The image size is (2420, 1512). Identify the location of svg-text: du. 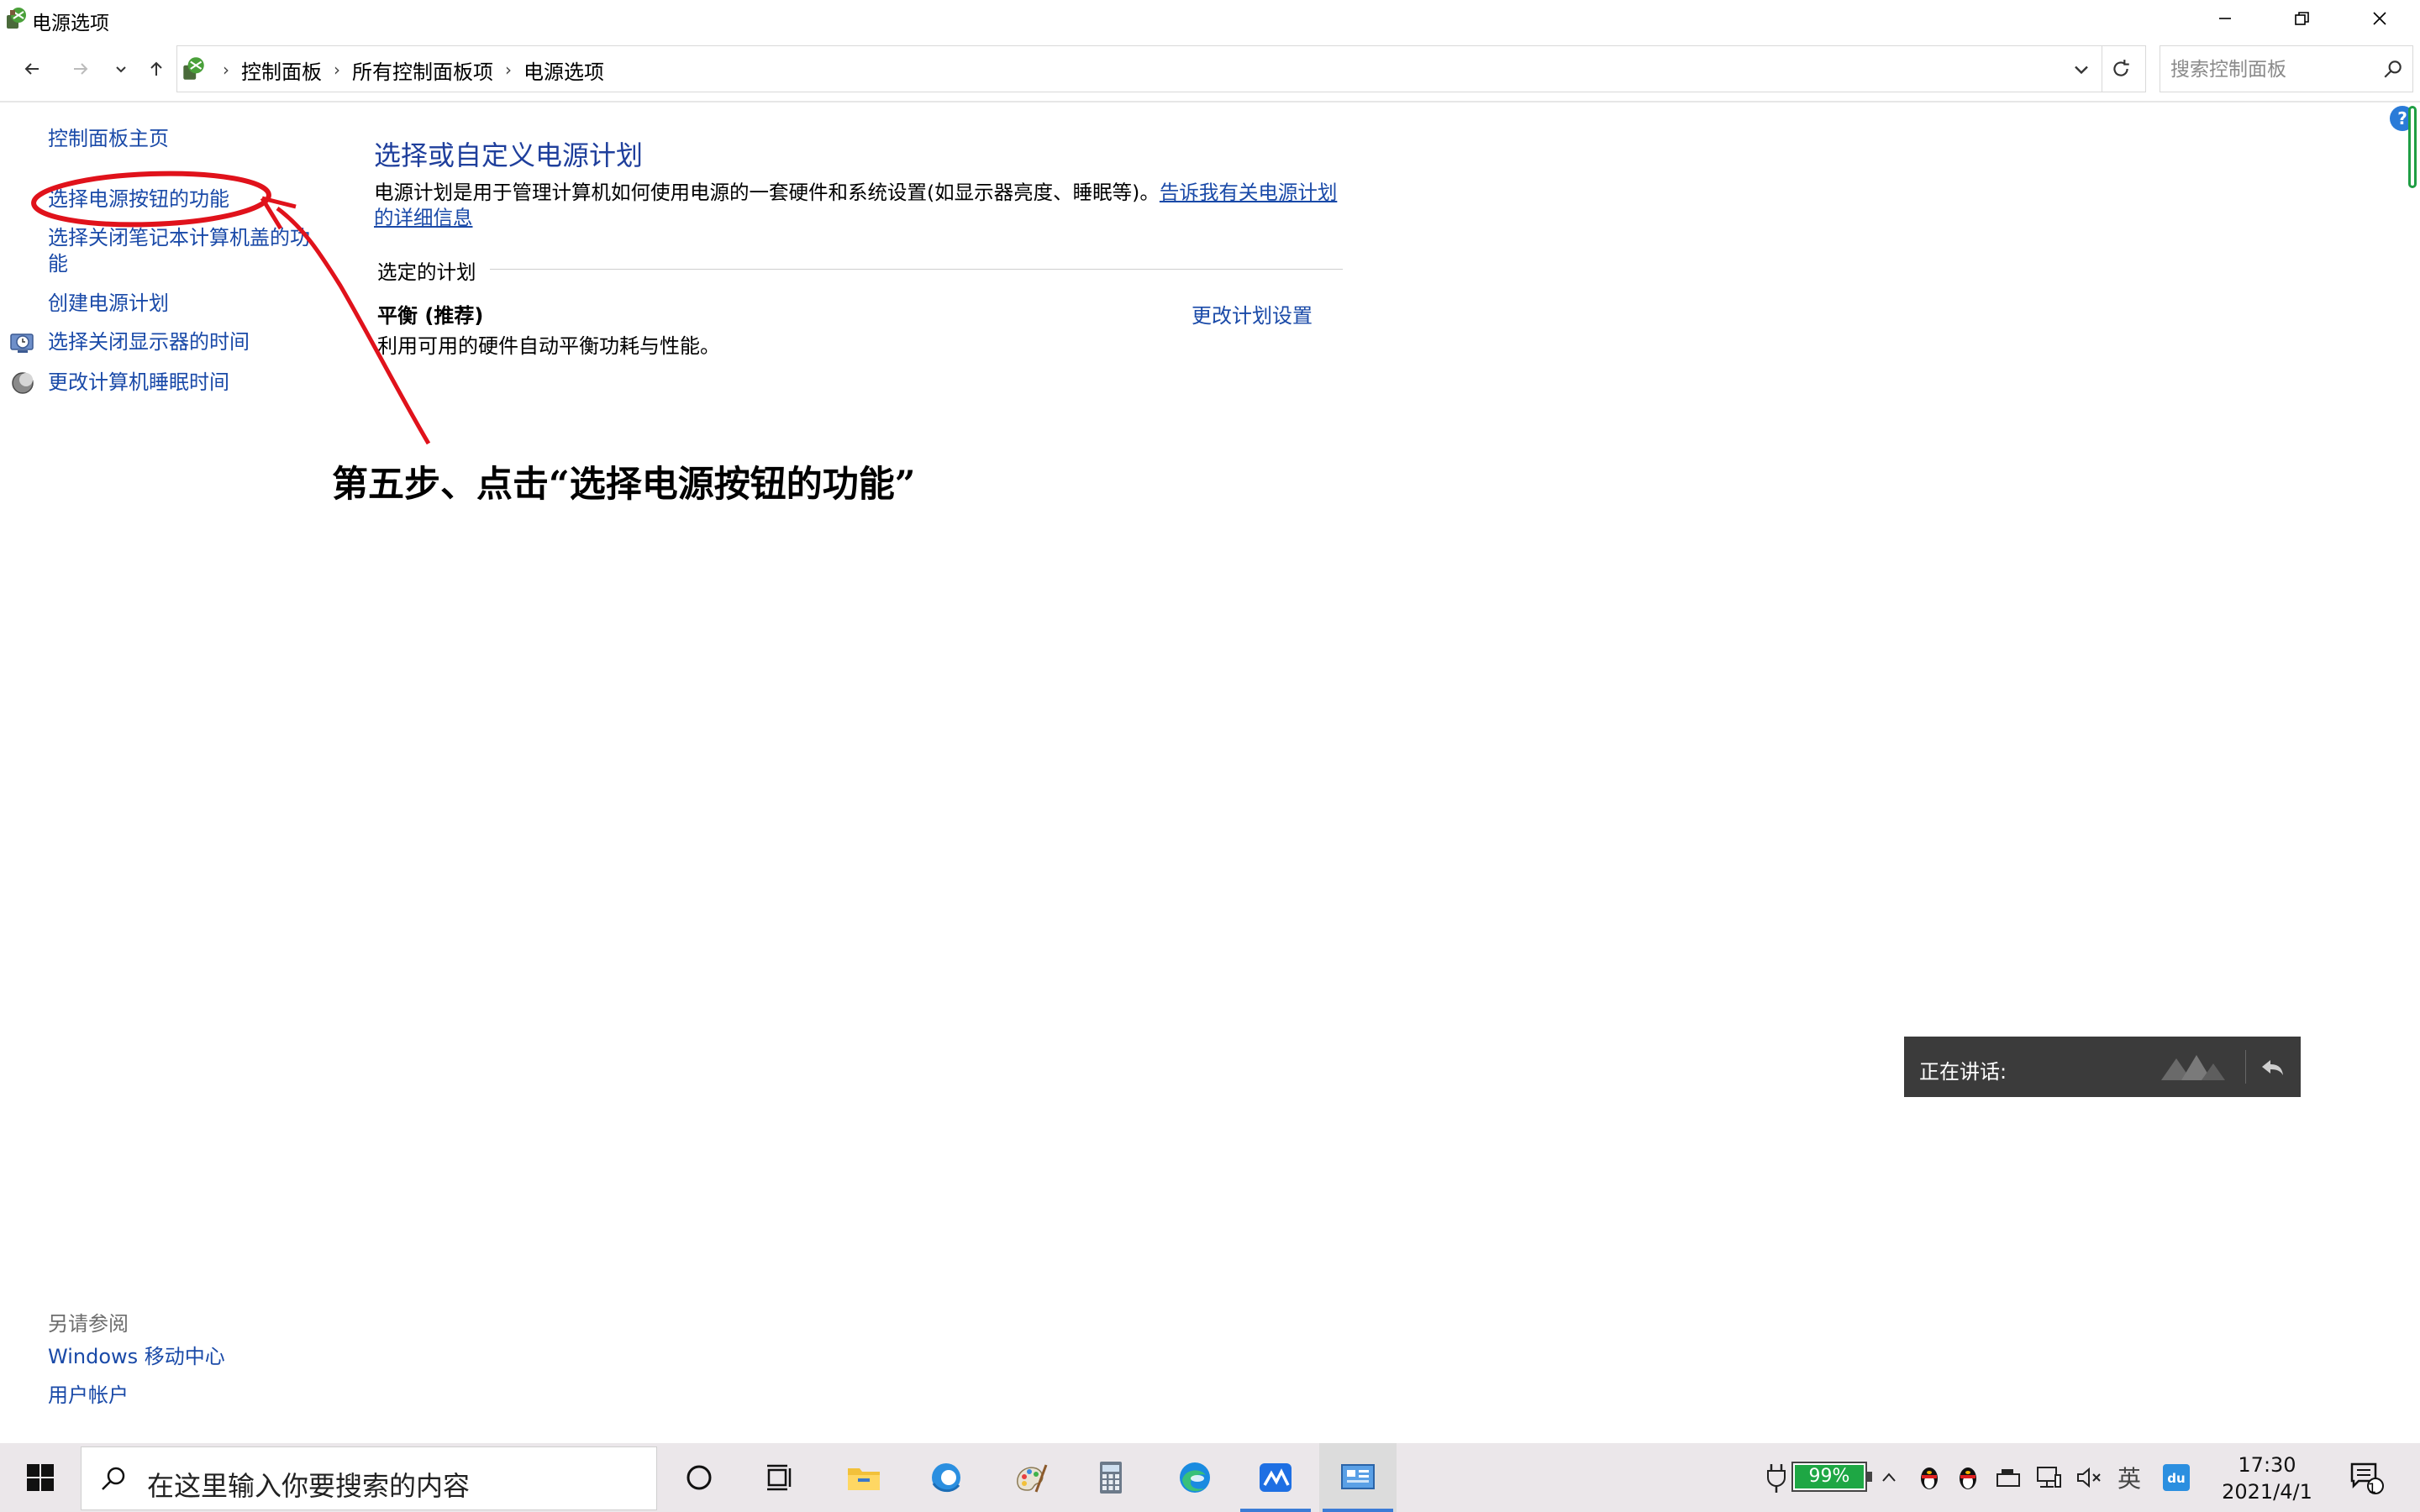
(2176, 1478).